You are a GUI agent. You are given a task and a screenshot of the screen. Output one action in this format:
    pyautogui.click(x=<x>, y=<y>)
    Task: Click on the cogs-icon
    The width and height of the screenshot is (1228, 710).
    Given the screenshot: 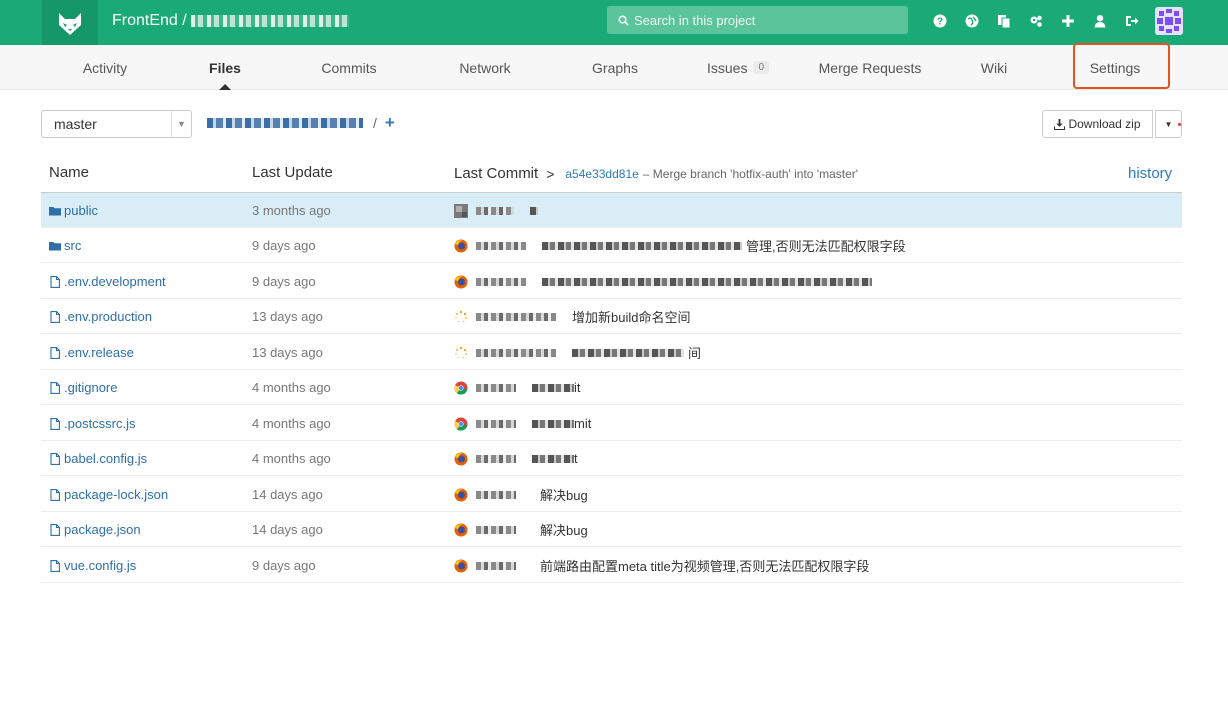 What is the action you would take?
    pyautogui.click(x=1036, y=21)
    